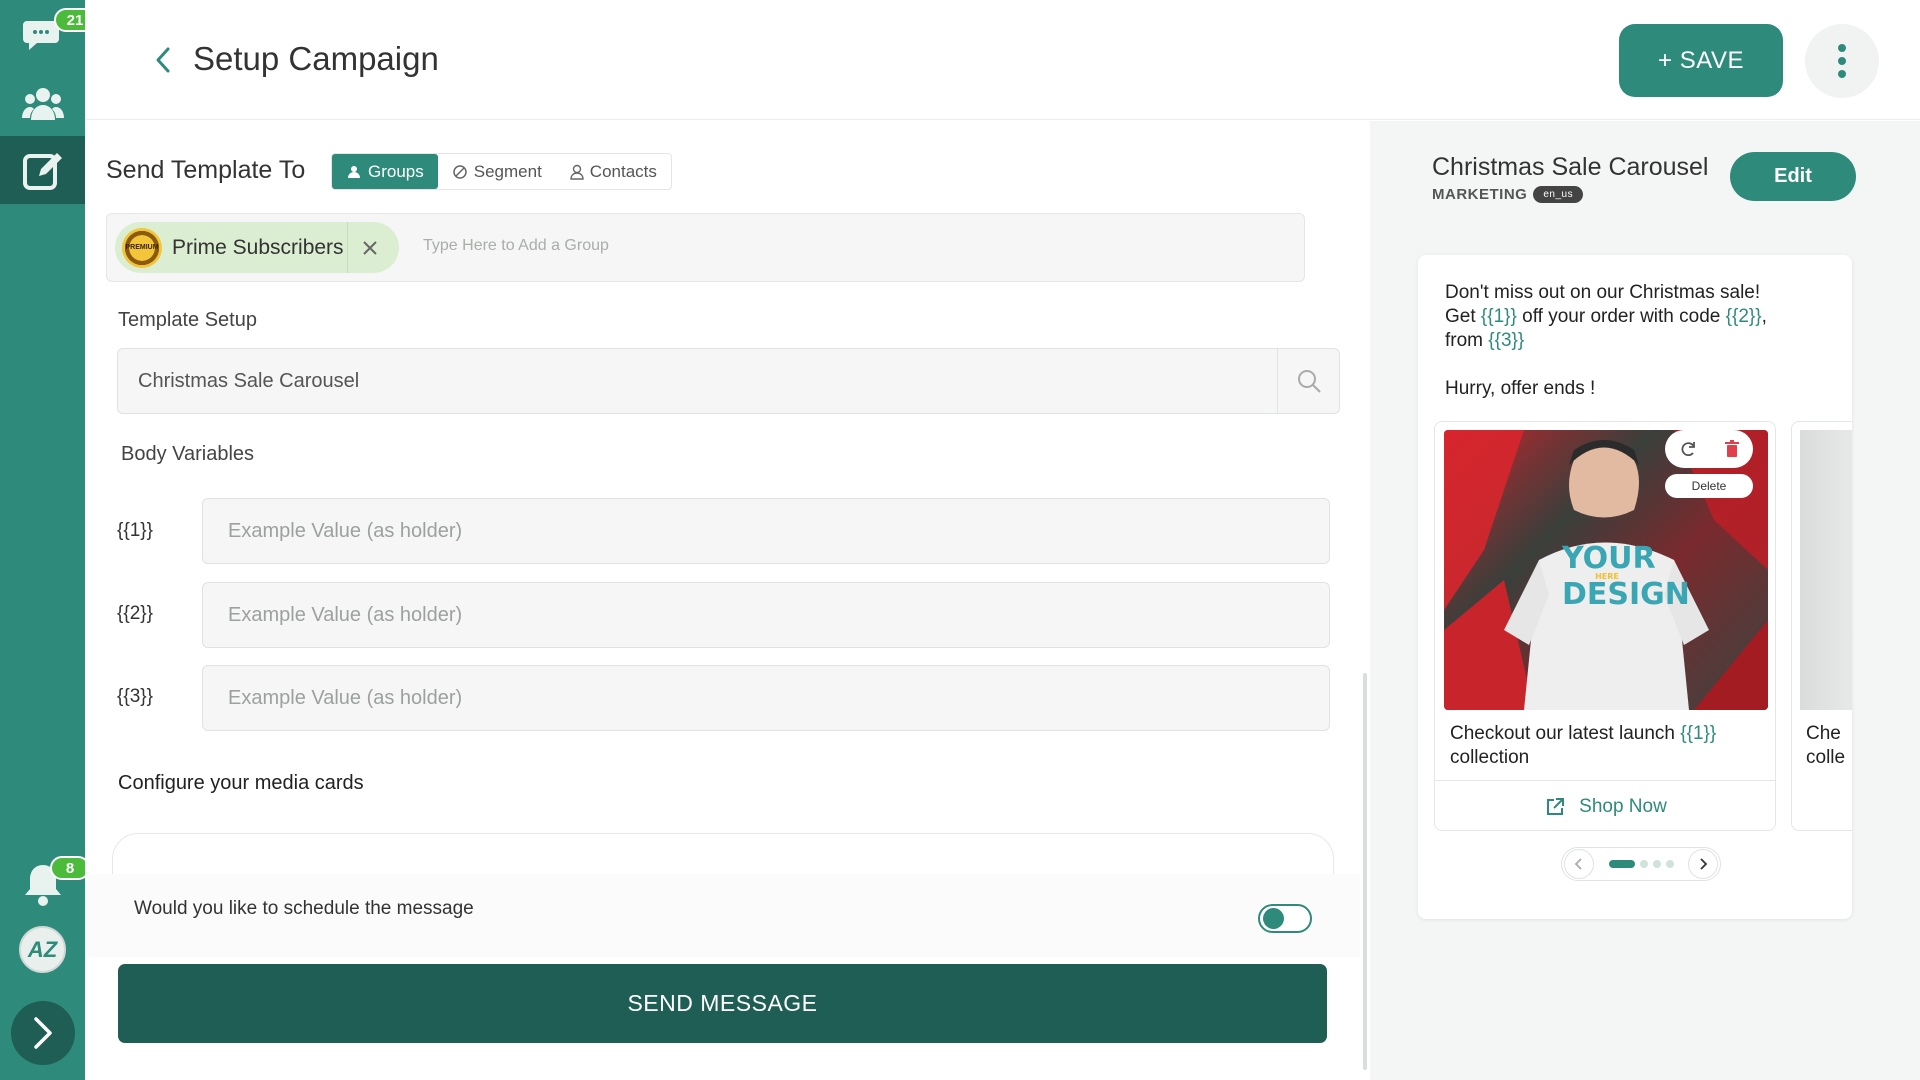 The image size is (1920, 1080). I want to click on variable-1-label: {{1}}, so click(135, 530).